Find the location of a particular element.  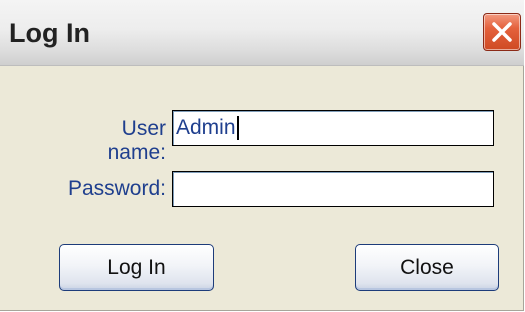

username-label: User name: is located at coordinates (136, 140).